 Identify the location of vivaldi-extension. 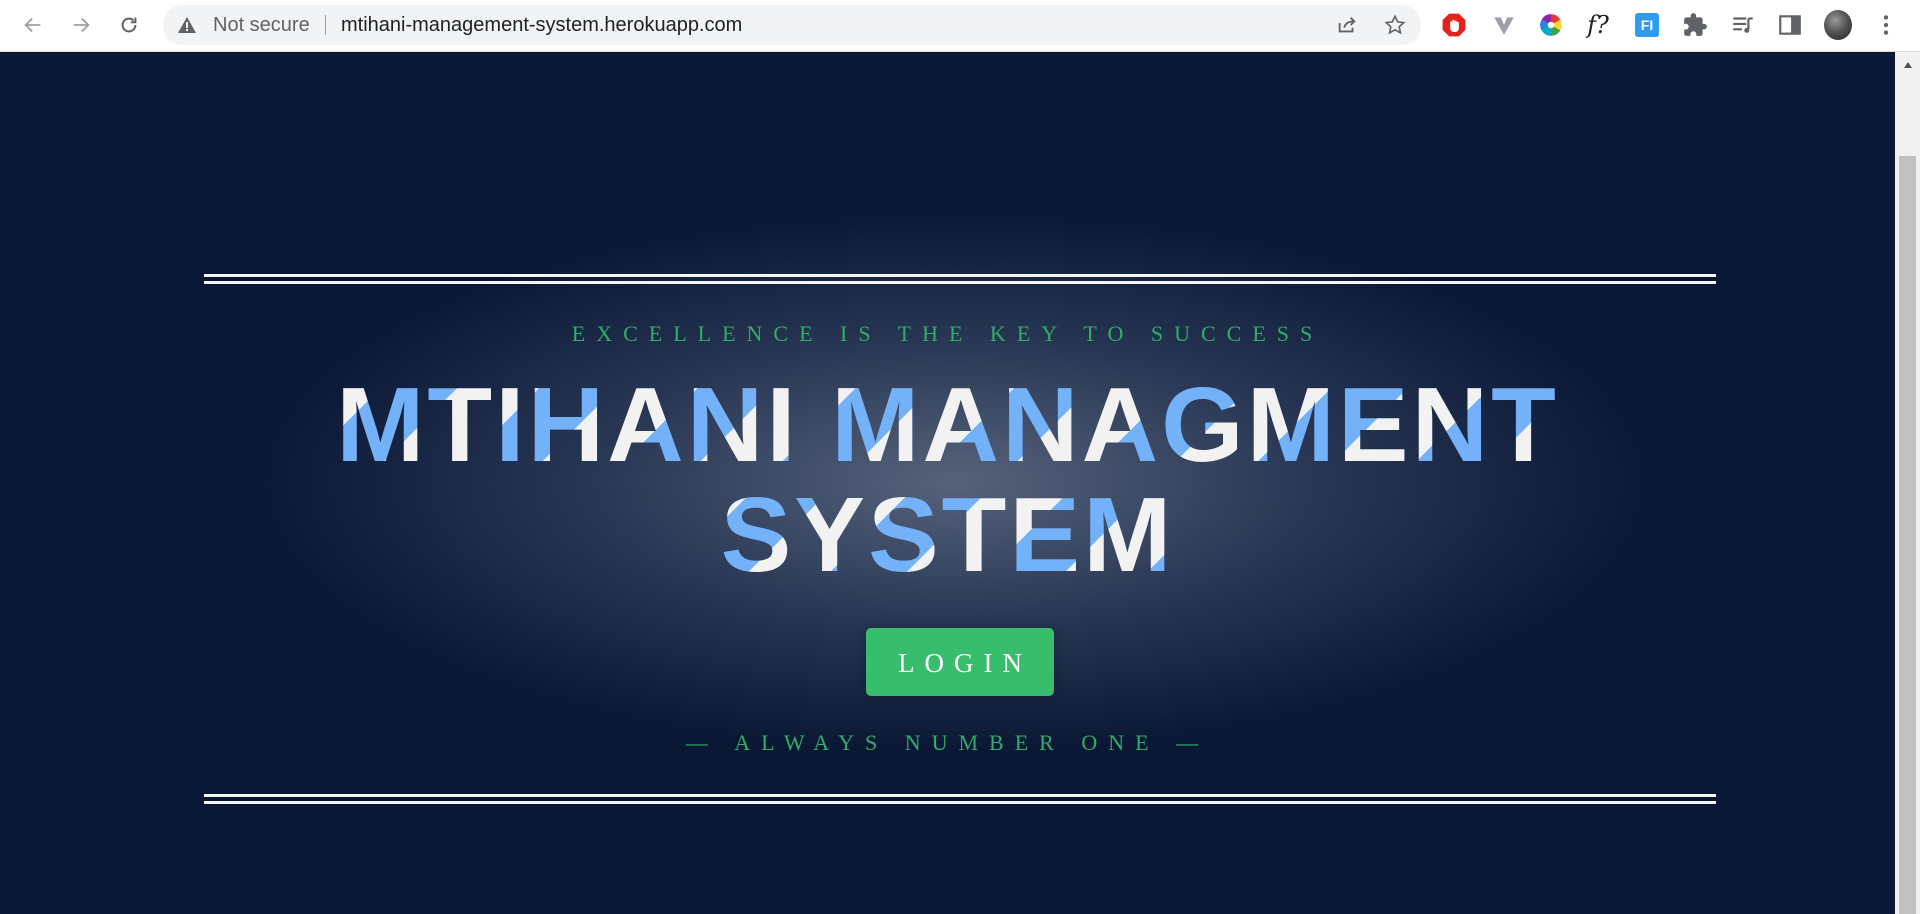
(1504, 25).